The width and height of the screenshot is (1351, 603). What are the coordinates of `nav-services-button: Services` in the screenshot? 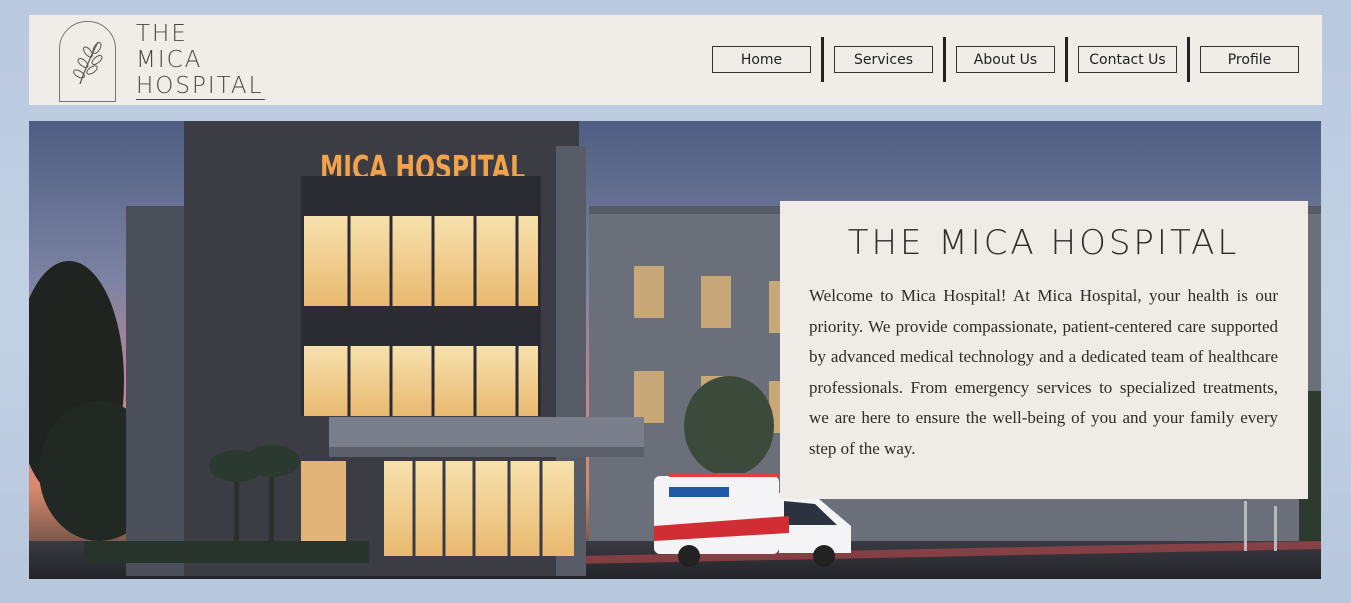 It's located at (883, 59).